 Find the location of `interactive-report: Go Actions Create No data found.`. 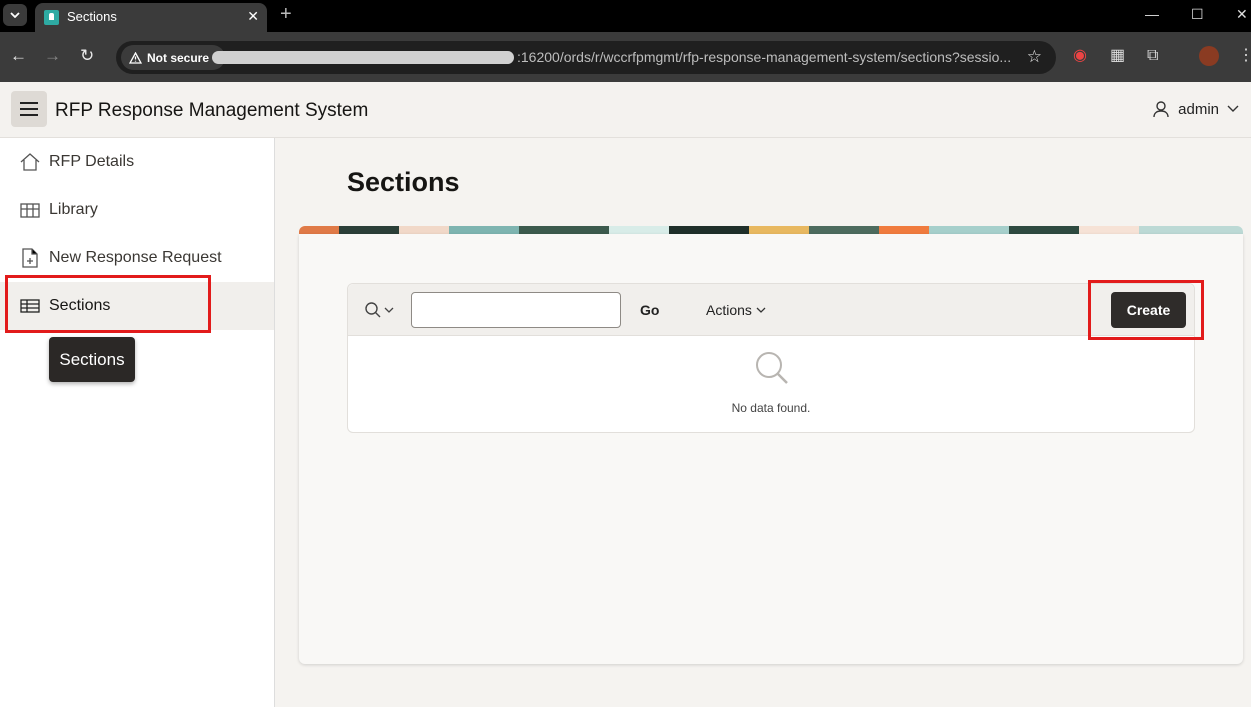

interactive-report: Go Actions Create No data found. is located at coordinates (775, 356).